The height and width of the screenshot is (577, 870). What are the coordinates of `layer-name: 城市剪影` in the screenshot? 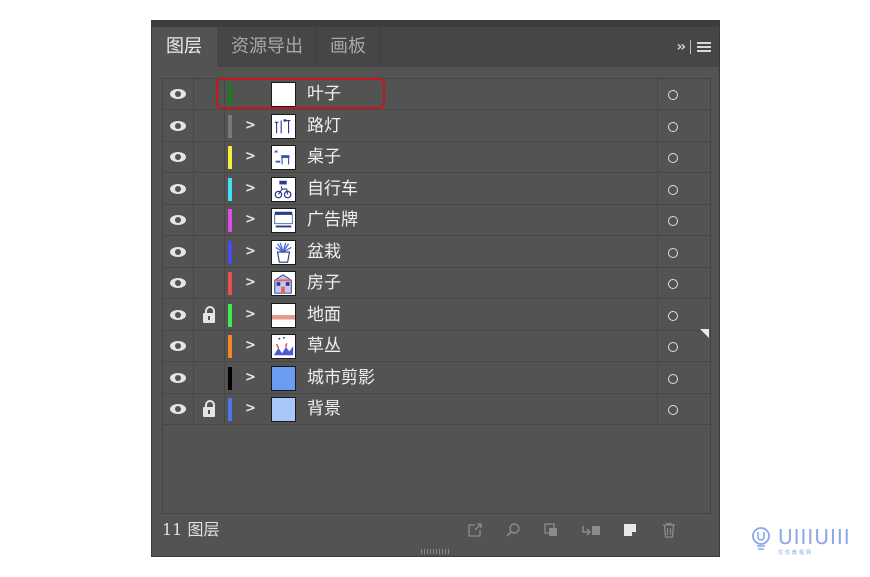 It's located at (341, 378).